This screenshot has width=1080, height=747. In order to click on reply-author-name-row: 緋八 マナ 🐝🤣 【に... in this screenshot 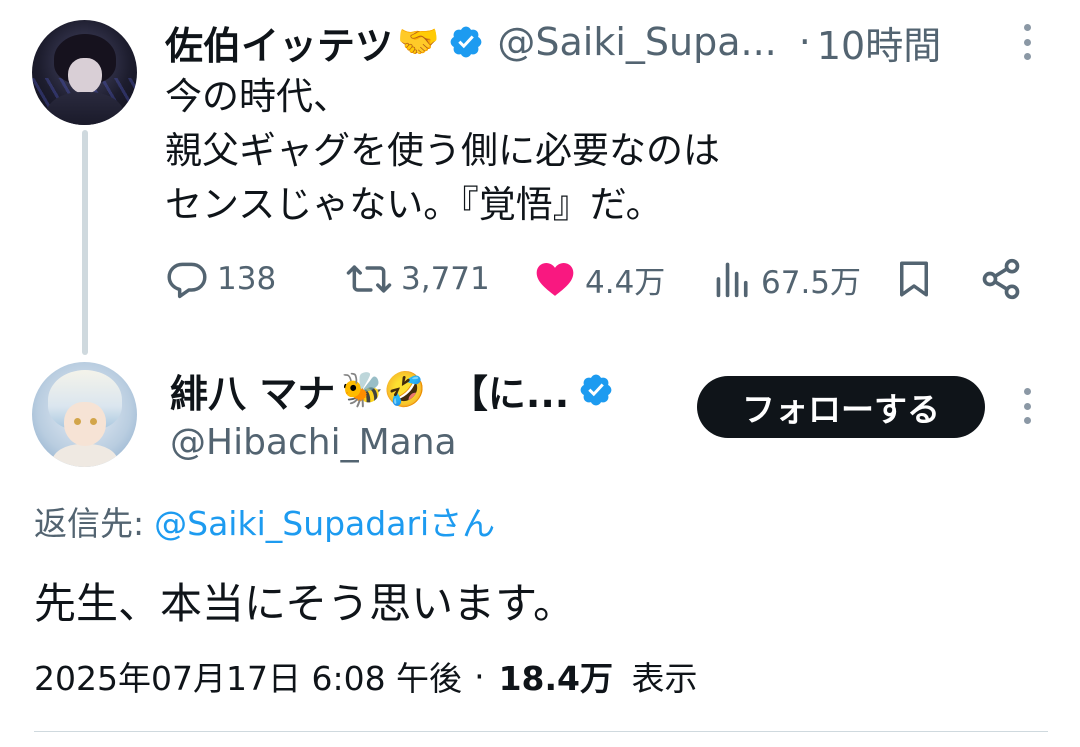, I will do `click(392, 390)`.